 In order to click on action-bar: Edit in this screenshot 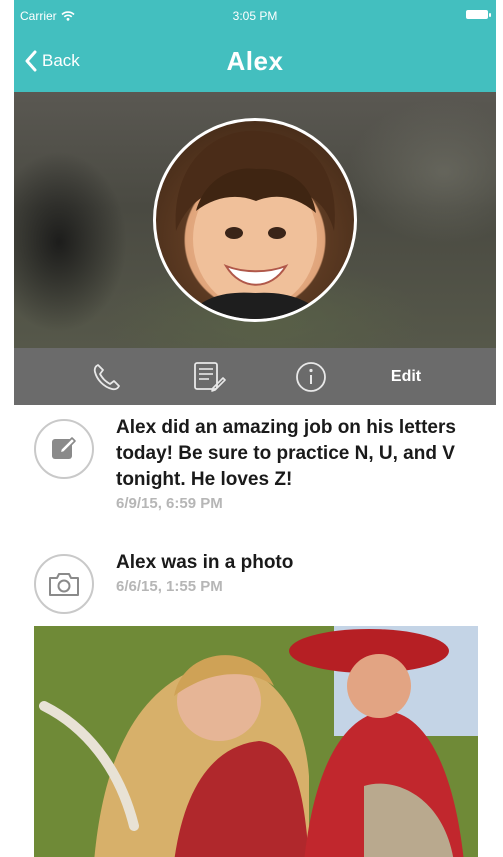, I will do `click(255, 376)`.